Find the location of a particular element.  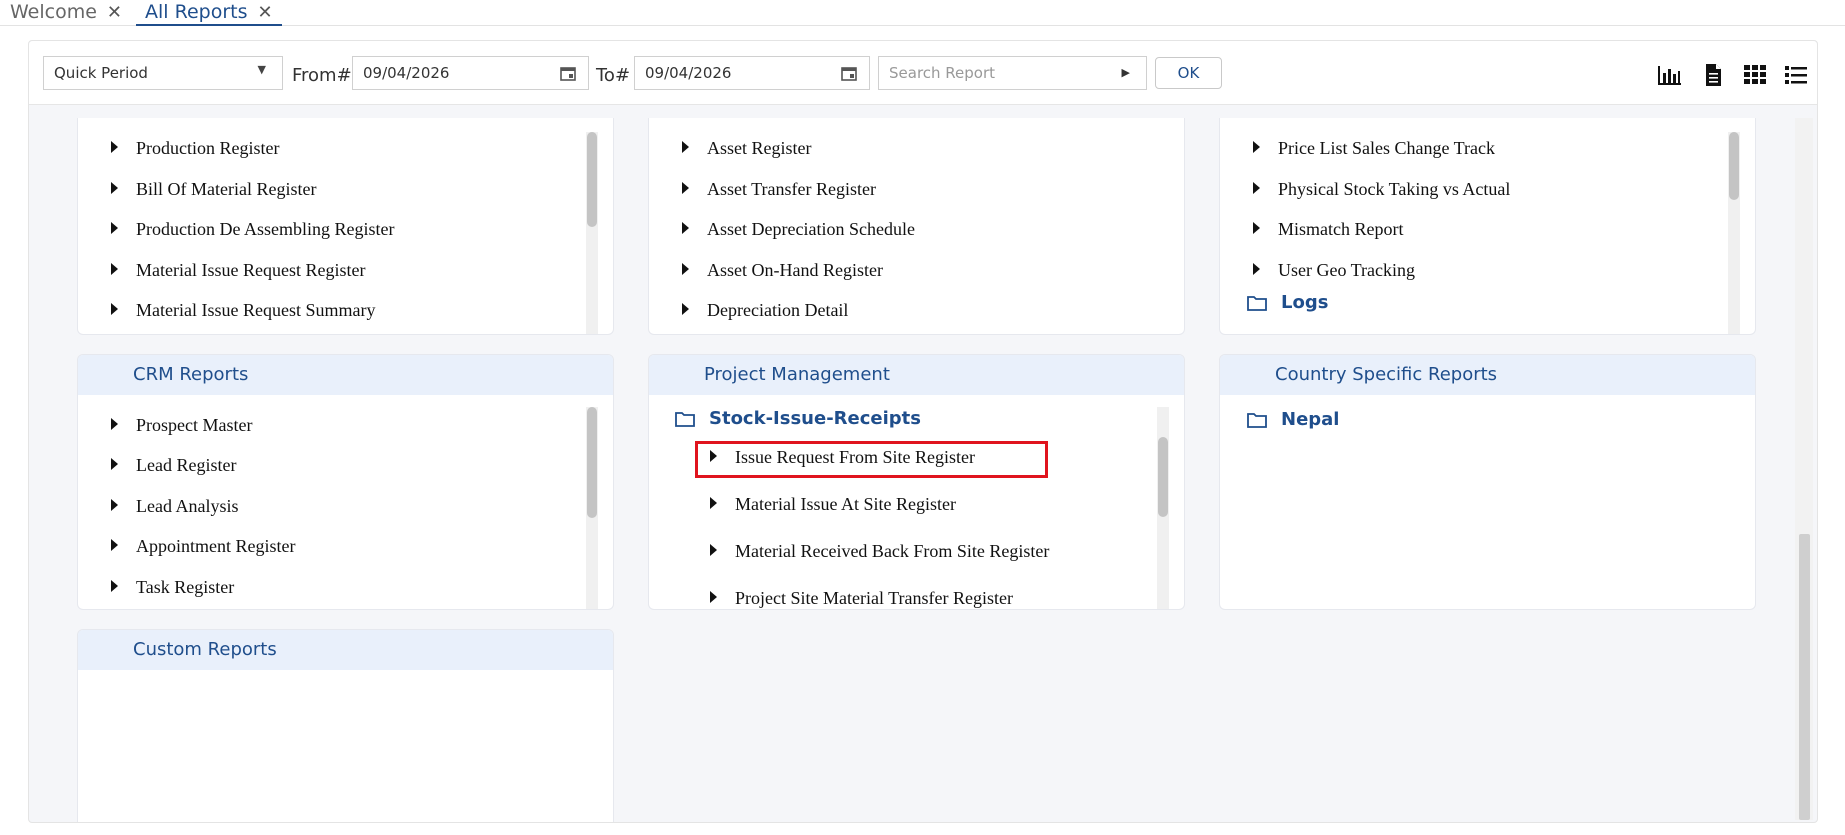

report-item: Production Register is located at coordinates (195, 148).